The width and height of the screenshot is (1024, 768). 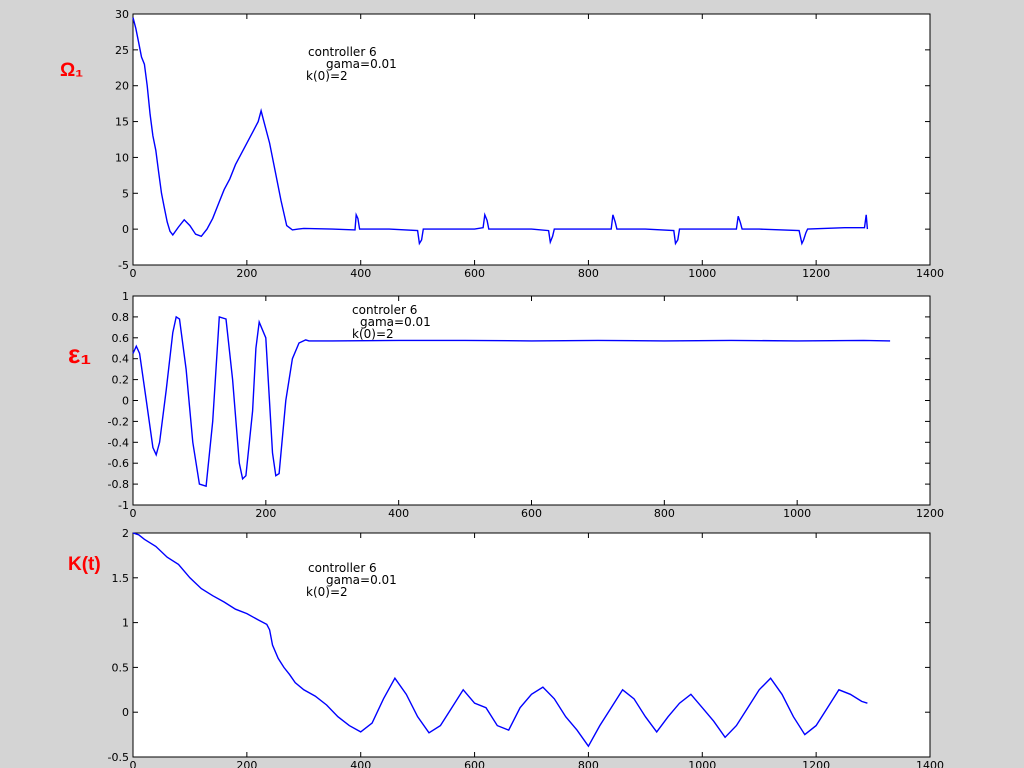 What do you see at coordinates (118, 463) in the screenshot?
I see `y-tick-label: -0.6` at bounding box center [118, 463].